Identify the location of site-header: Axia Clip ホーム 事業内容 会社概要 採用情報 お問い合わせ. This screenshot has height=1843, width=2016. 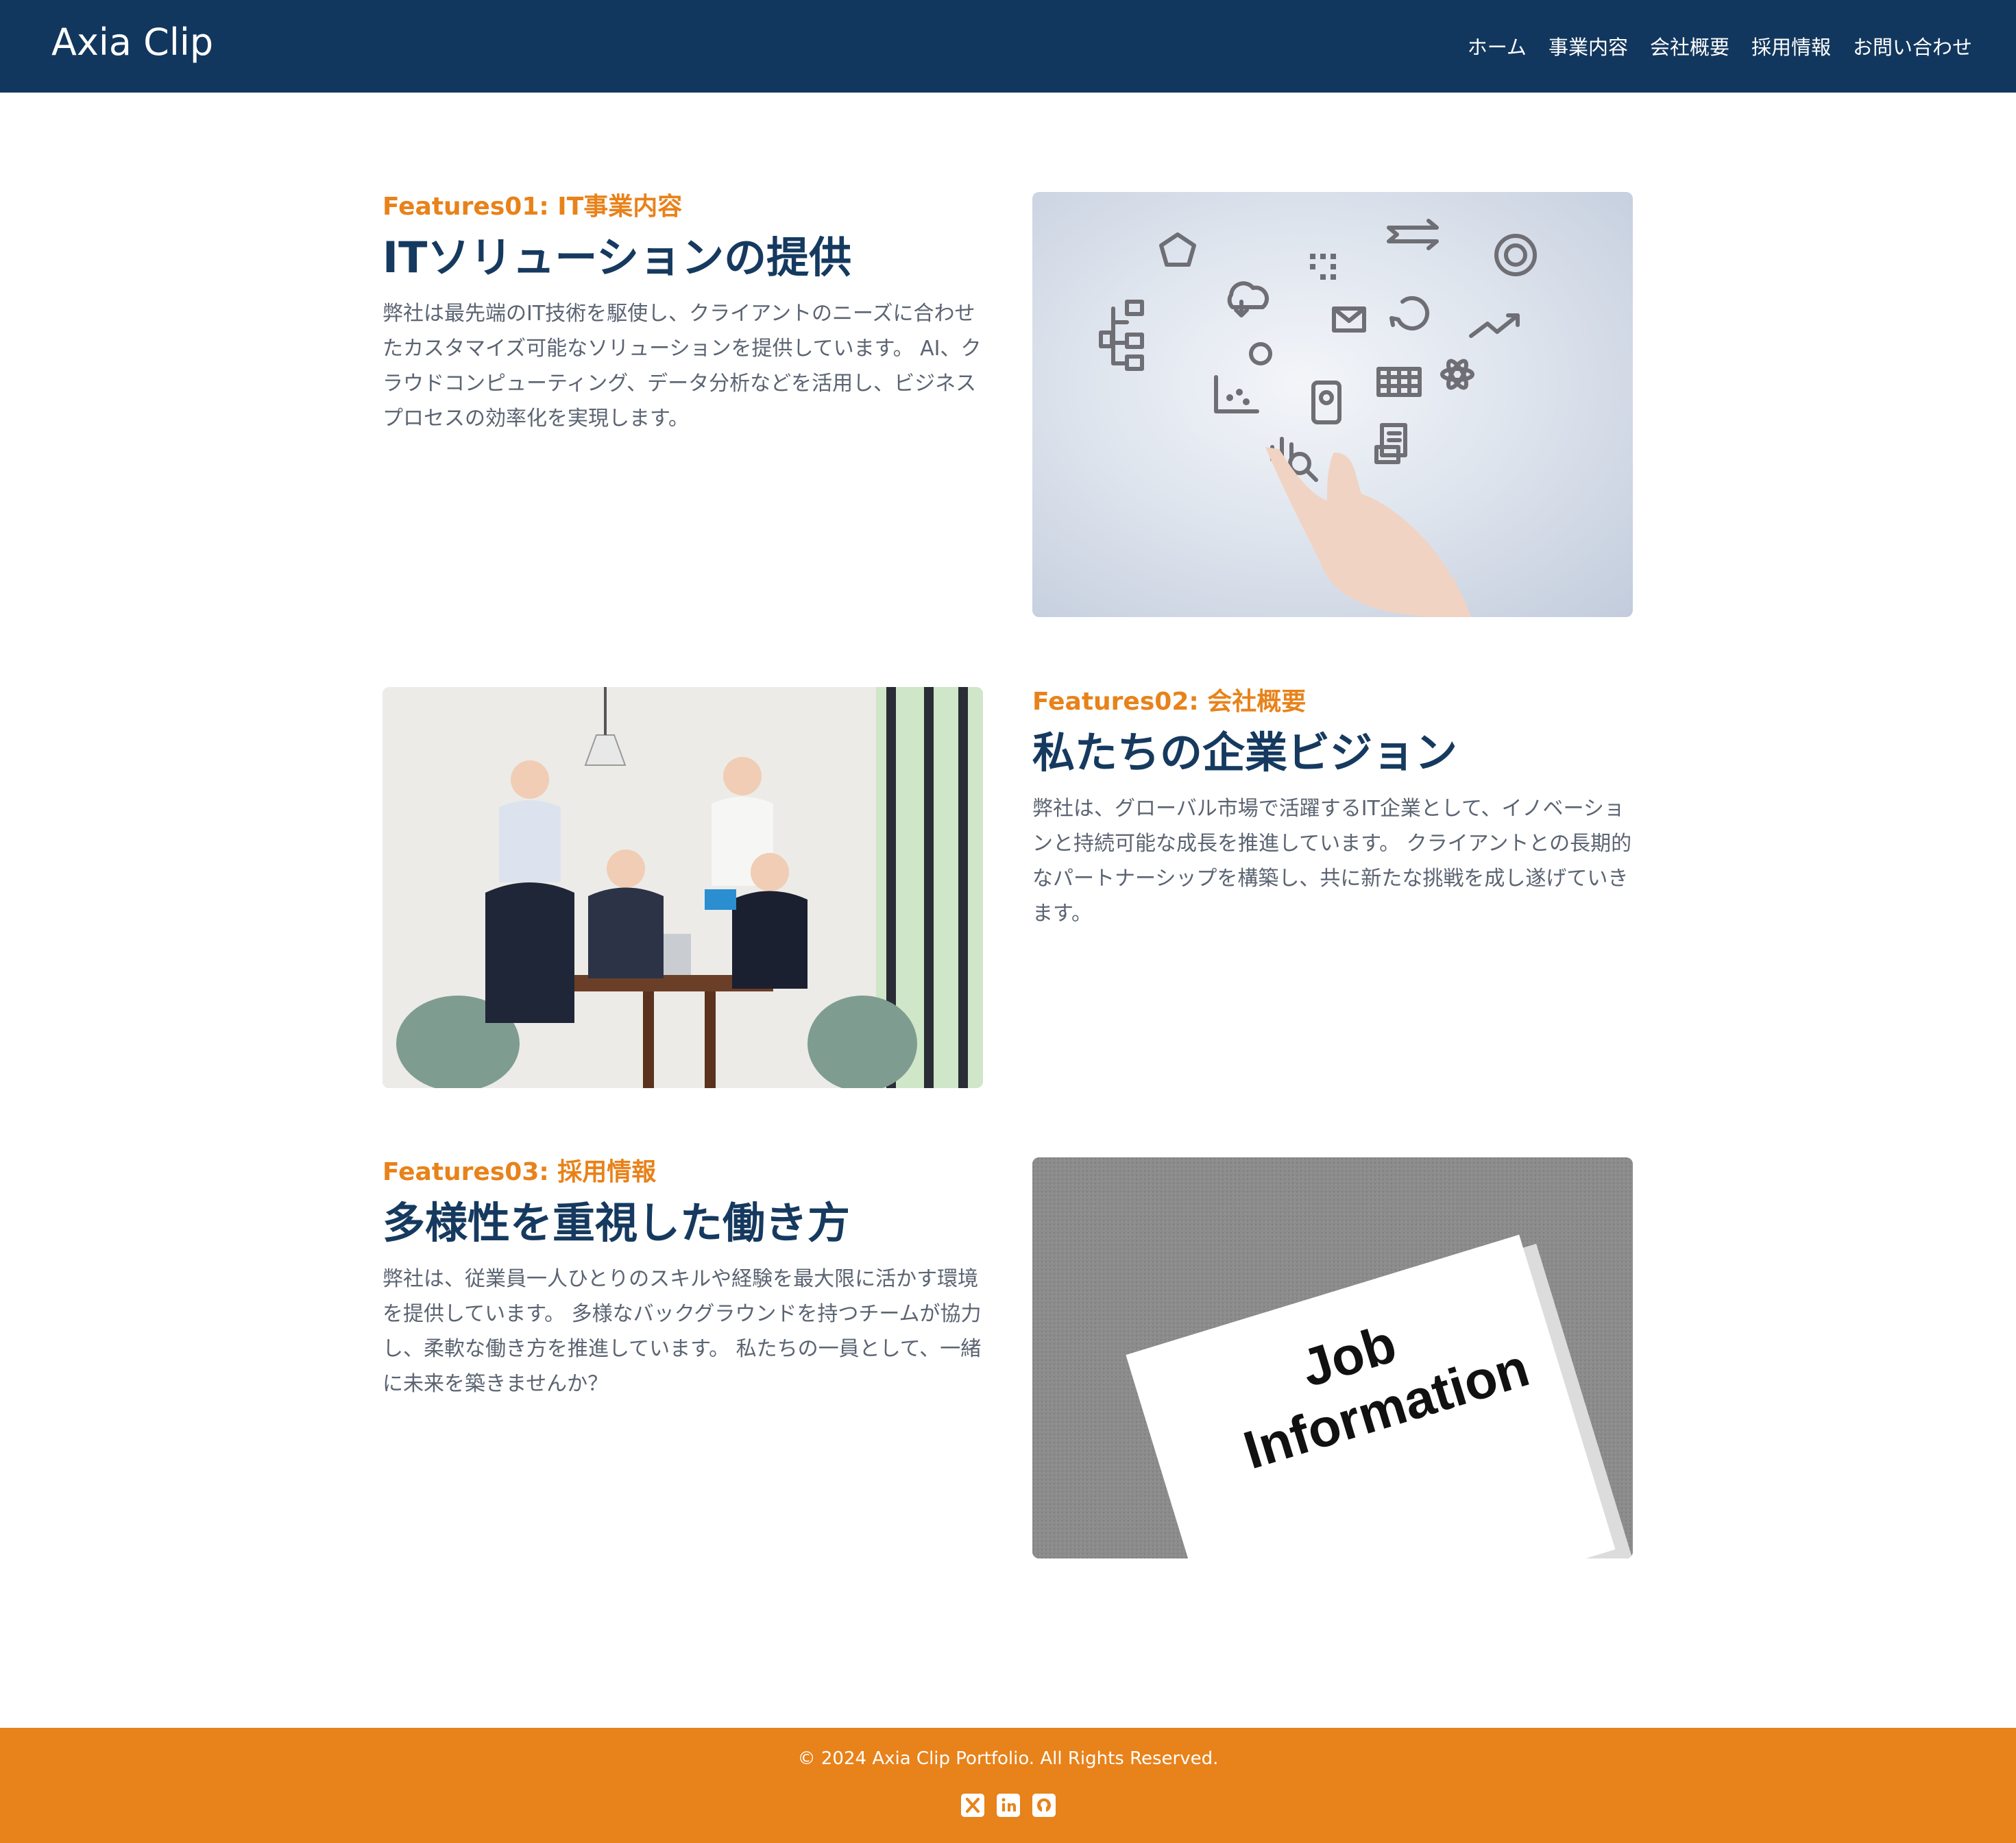
(1008, 46).